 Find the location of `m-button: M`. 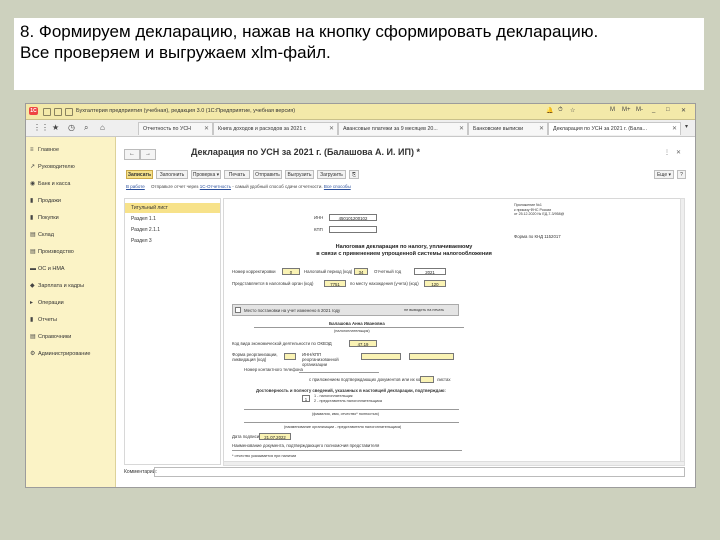

m-button: M is located at coordinates (612, 110).